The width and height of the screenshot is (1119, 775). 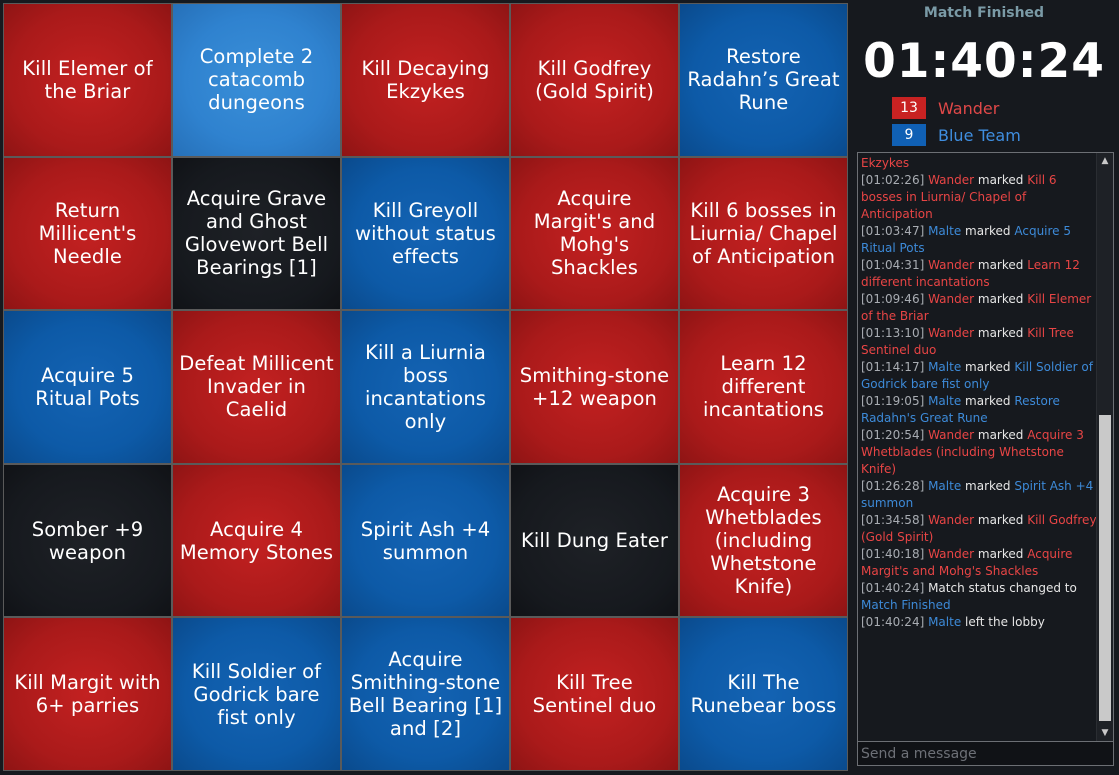 What do you see at coordinates (1002, 588) in the screenshot?
I see `chat-text: Match status changed to` at bounding box center [1002, 588].